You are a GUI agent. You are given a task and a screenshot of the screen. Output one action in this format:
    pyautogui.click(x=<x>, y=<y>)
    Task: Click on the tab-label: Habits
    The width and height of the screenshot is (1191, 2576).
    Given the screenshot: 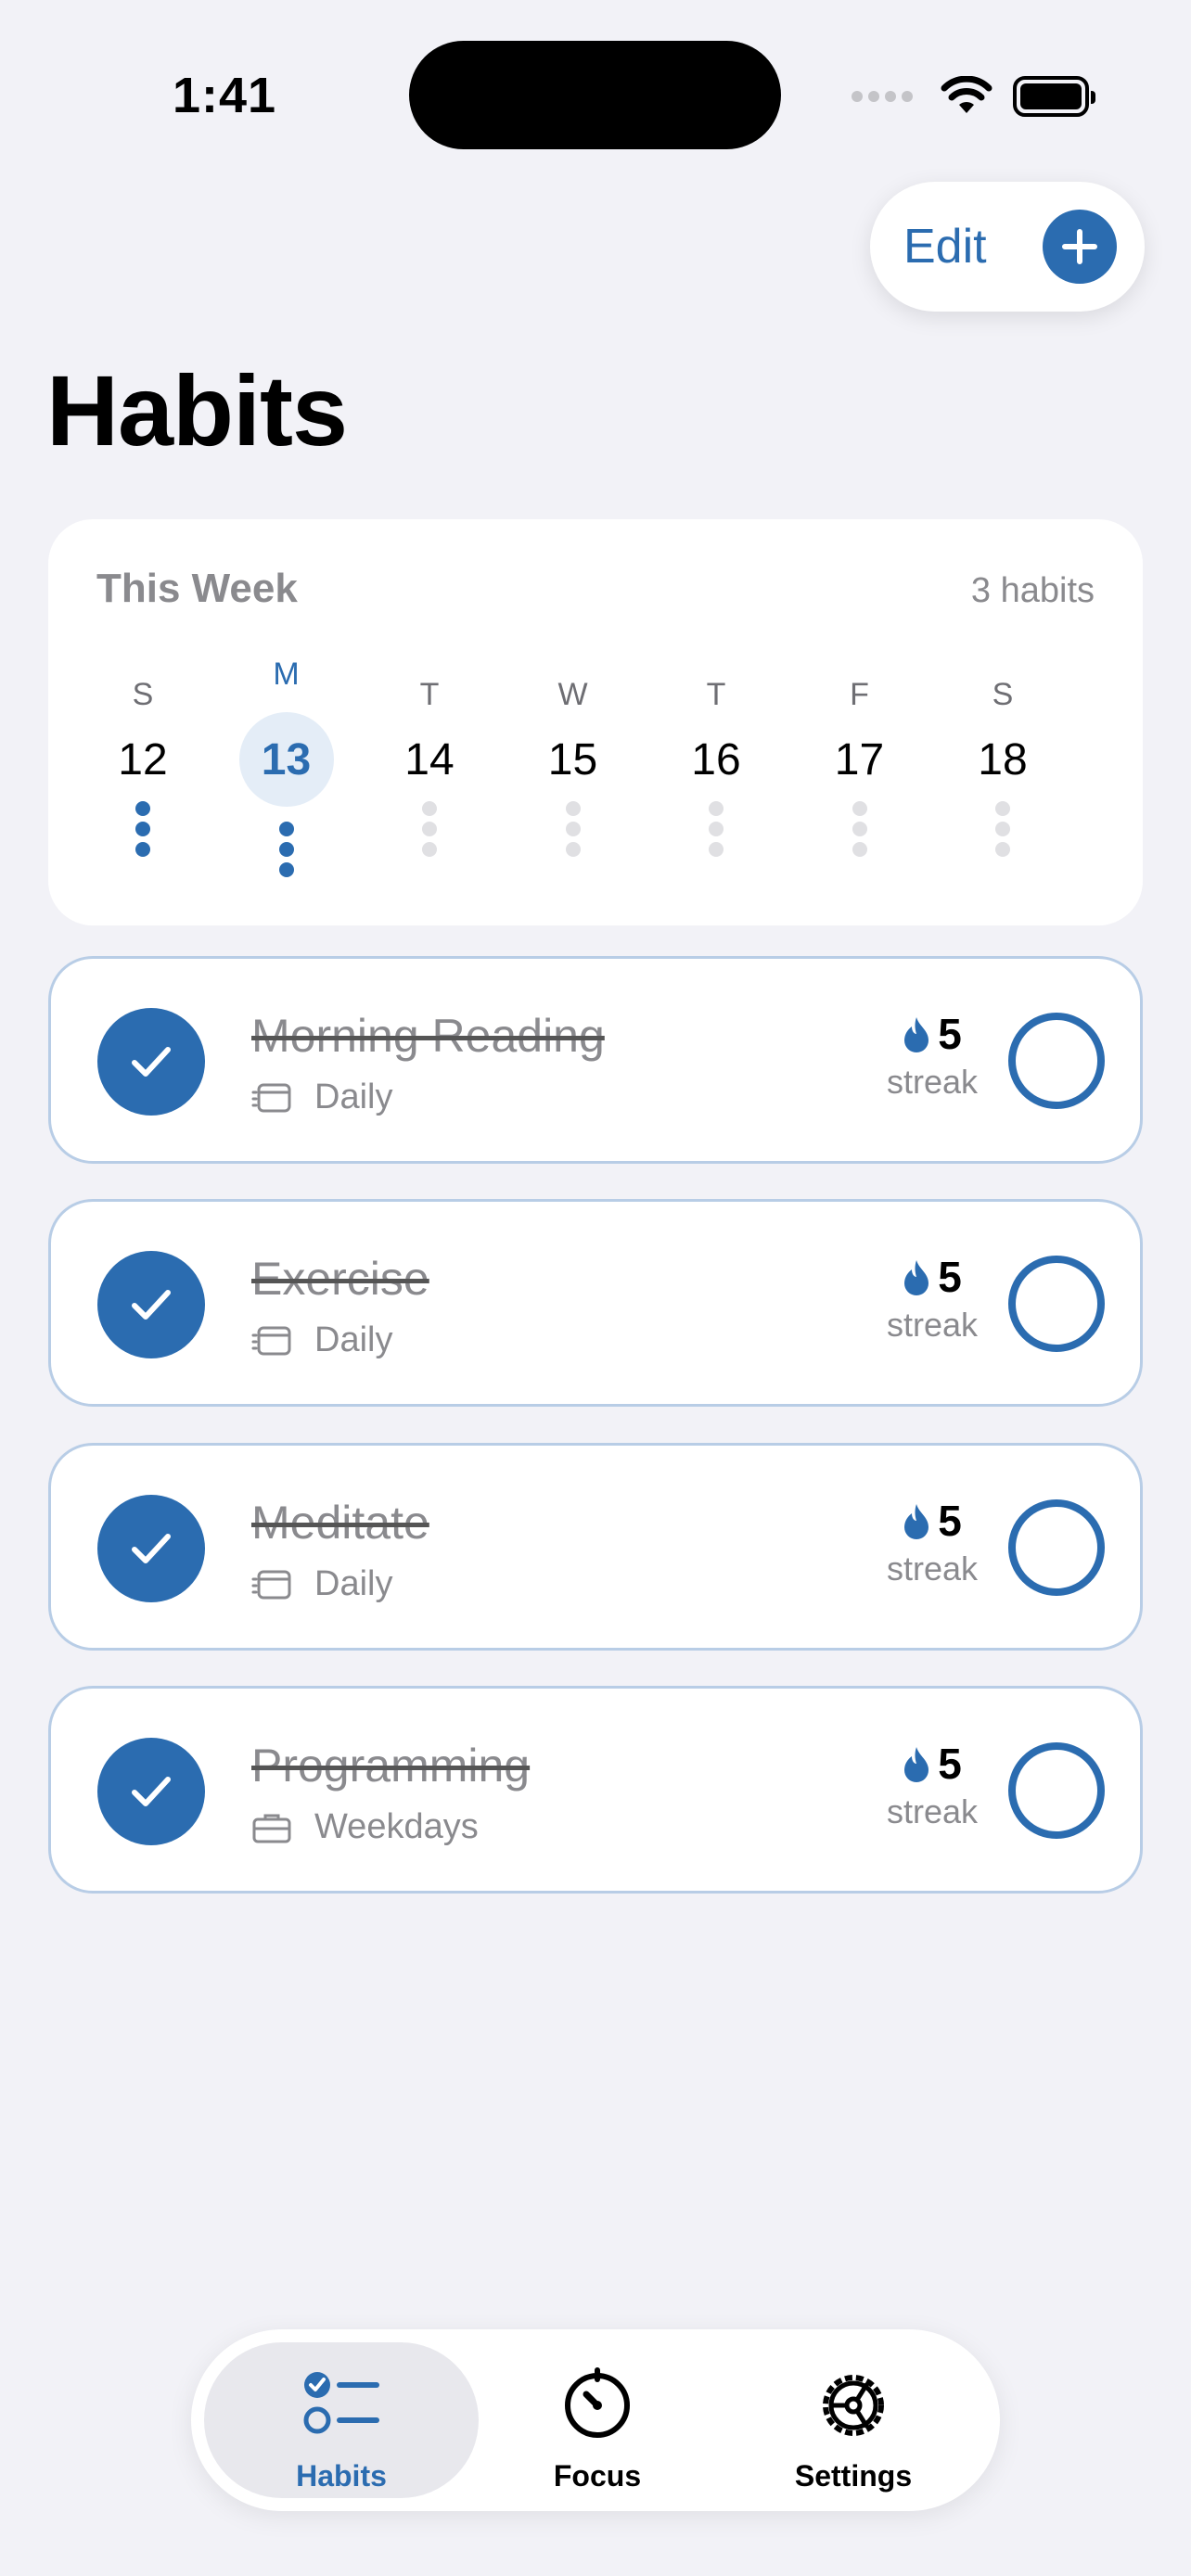 What is the action you would take?
    pyautogui.click(x=341, y=2476)
    